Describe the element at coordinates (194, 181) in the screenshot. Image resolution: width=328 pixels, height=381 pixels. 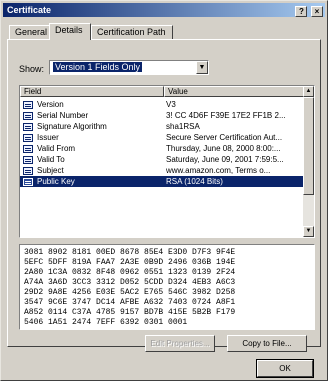
I see `field-value: RSA (1024 Bits)` at that location.